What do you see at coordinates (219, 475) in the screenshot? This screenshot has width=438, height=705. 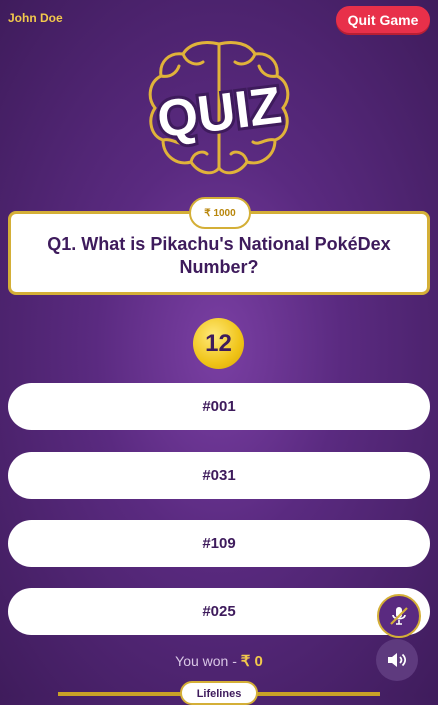 I see `answer-option-b: #031` at bounding box center [219, 475].